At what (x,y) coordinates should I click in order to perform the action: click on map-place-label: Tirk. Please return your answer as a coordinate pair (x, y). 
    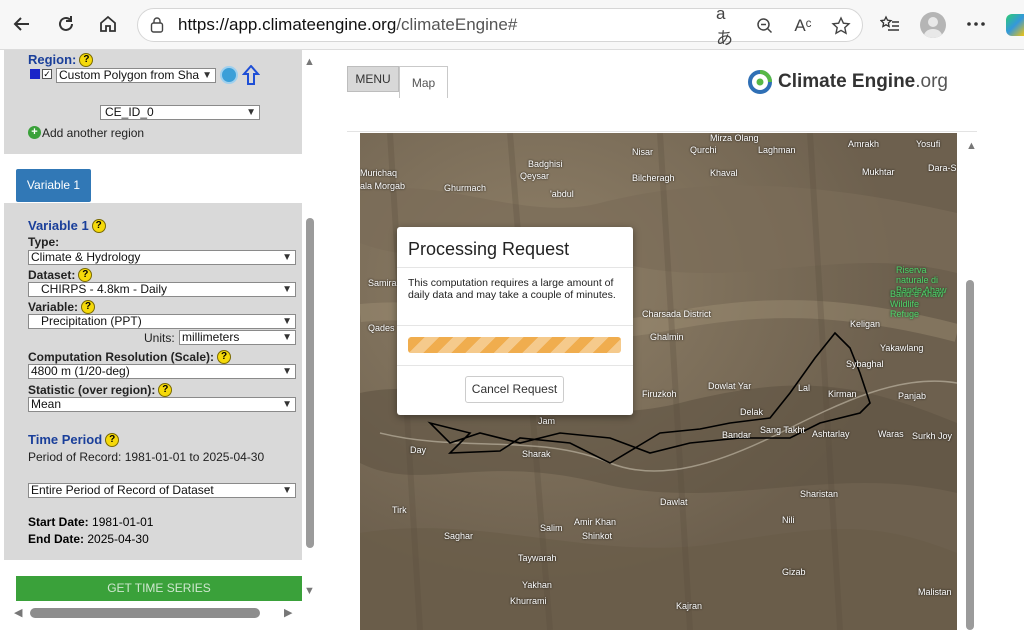
    Looking at the image, I should click on (399, 510).